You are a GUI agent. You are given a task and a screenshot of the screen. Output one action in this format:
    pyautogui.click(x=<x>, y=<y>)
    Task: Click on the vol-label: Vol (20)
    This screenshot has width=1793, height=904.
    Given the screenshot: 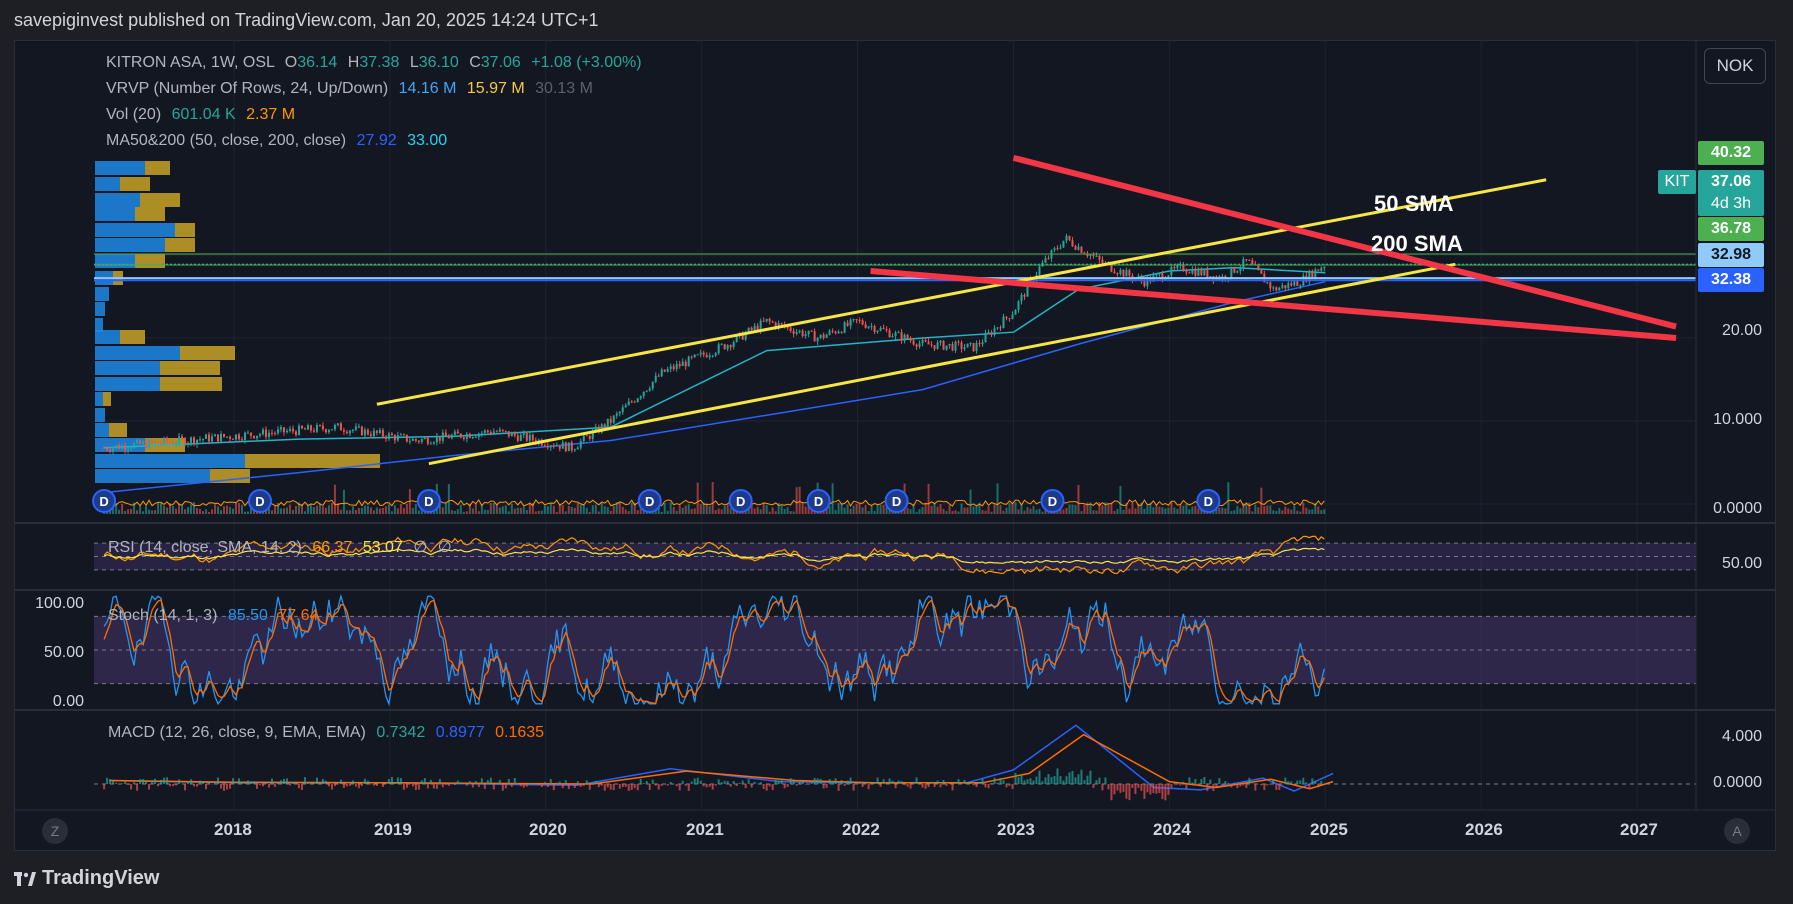 What is the action you would take?
    pyautogui.click(x=133, y=114)
    